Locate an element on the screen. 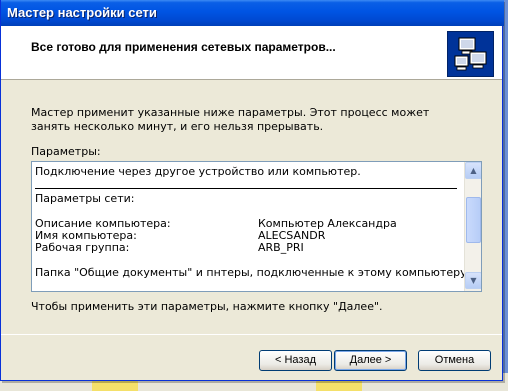  footer-separator is located at coordinates (251, 334).